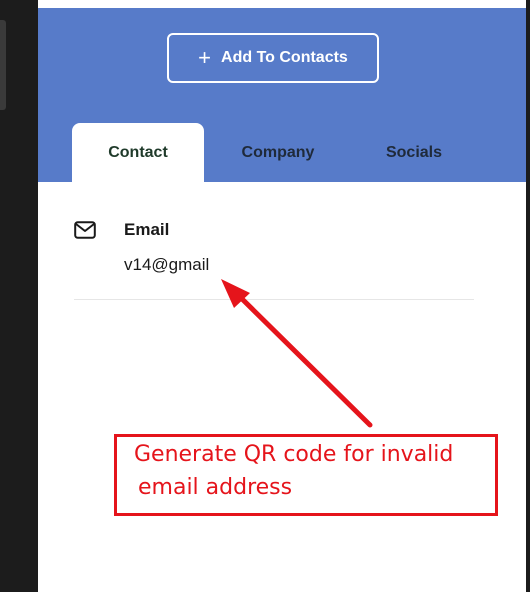  I want to click on phone-frame-right, so click(528, 296).